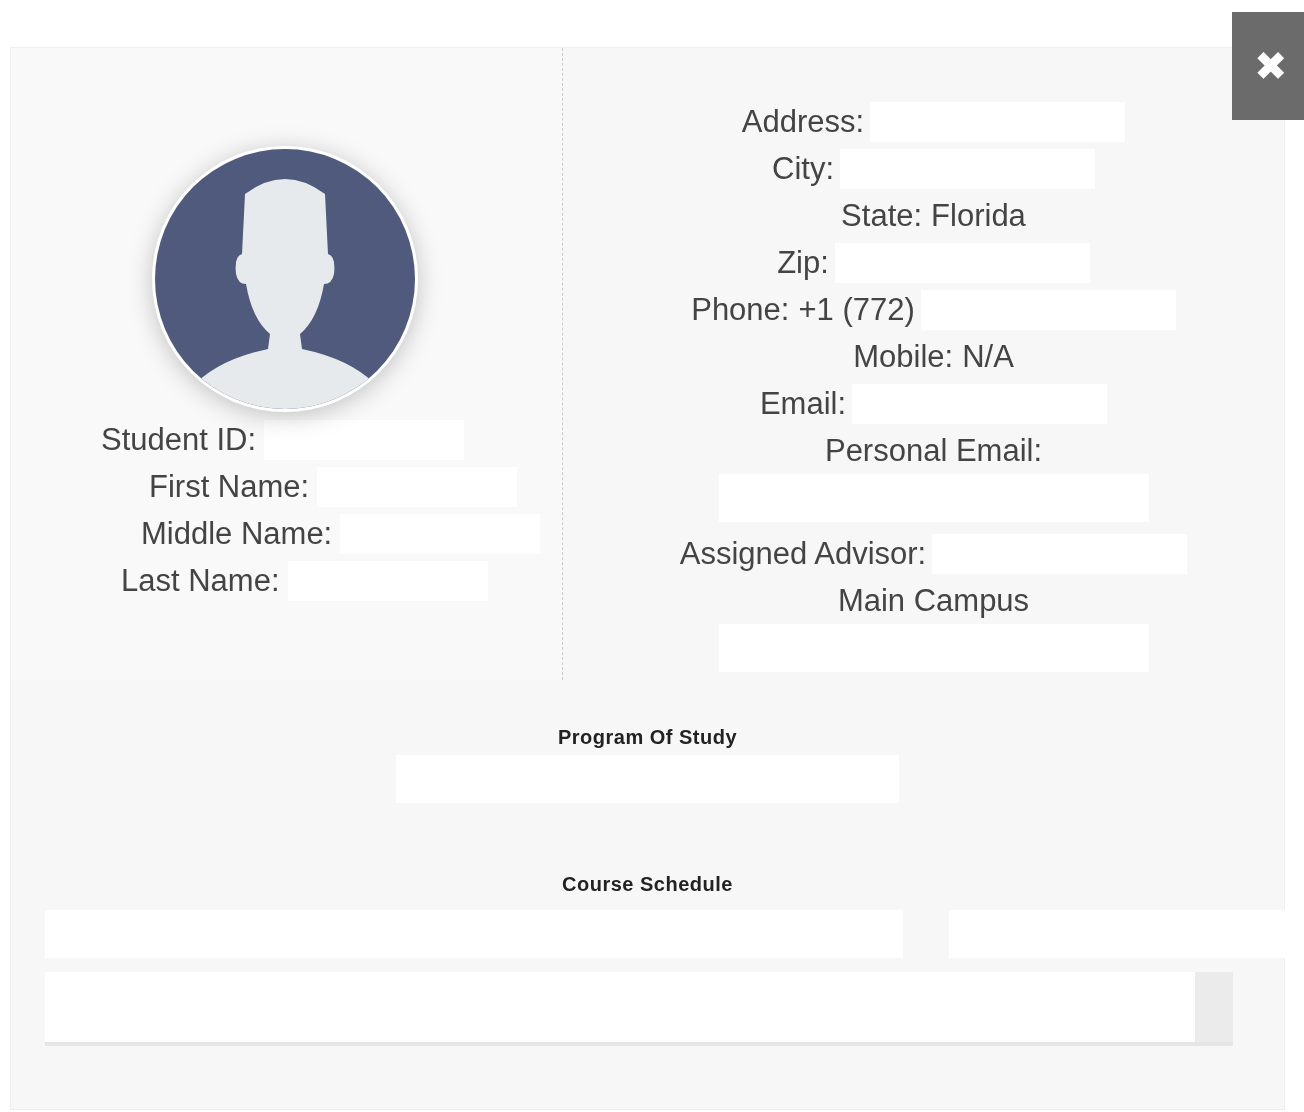 This screenshot has height=1112, width=1304. I want to click on avatar-icon, so click(284, 279).